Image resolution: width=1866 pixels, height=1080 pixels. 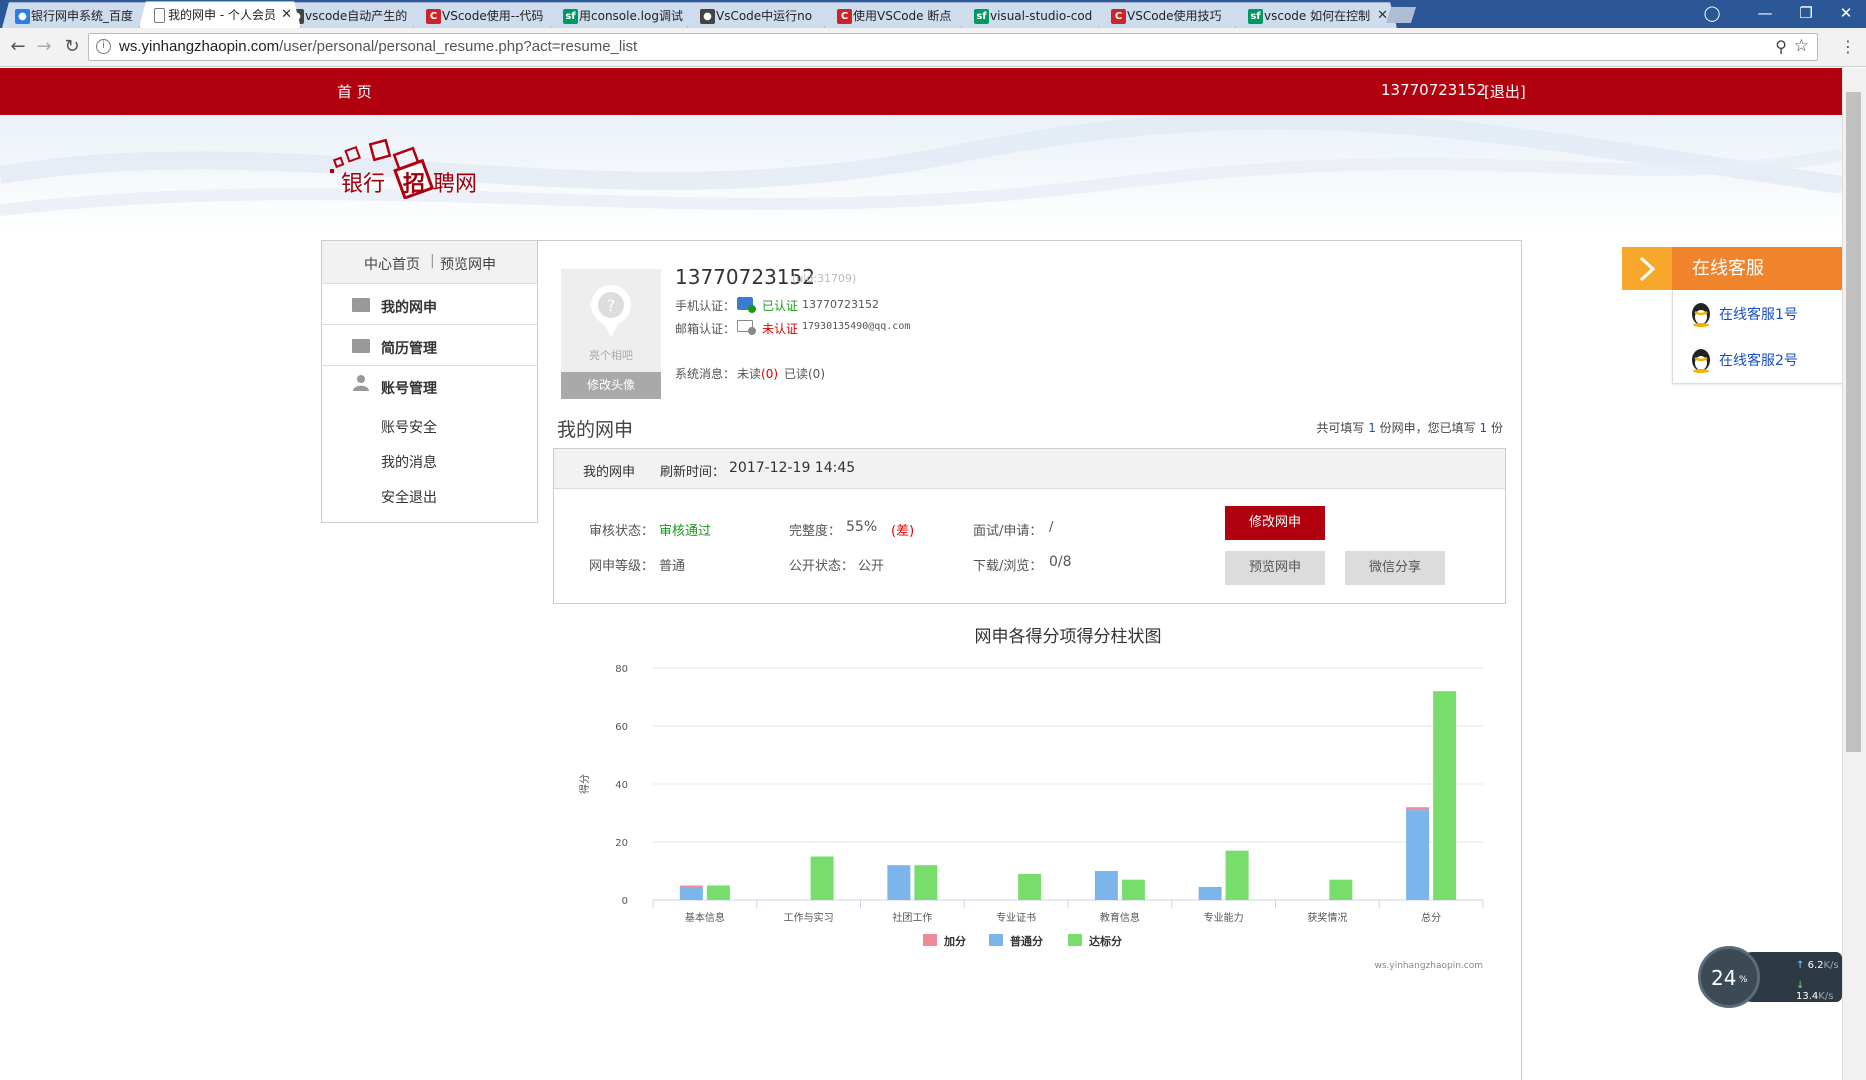 What do you see at coordinates (1327, 917) in the screenshot?
I see `x-tick-label: 获奖情况` at bounding box center [1327, 917].